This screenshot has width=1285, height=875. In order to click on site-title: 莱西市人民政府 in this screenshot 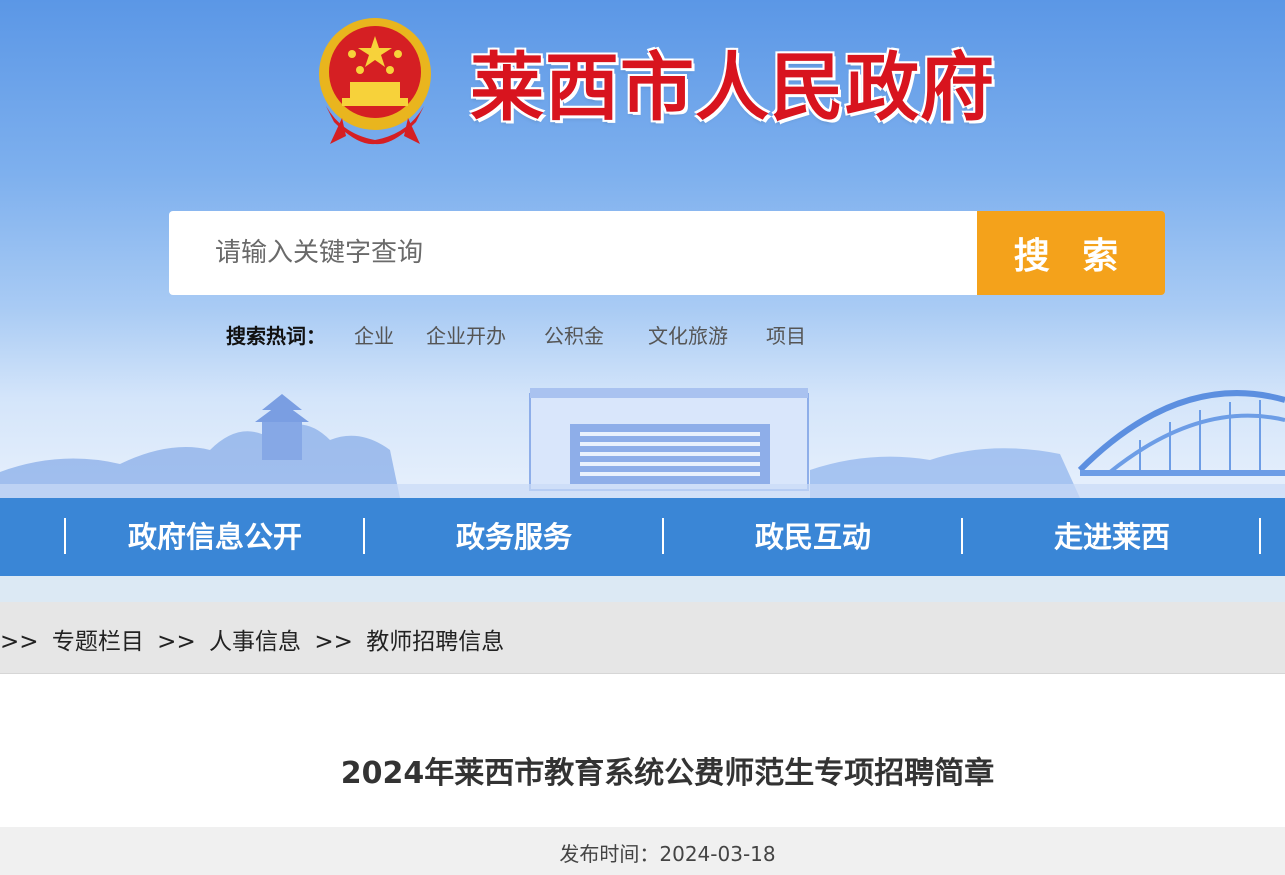, I will do `click(732, 88)`.